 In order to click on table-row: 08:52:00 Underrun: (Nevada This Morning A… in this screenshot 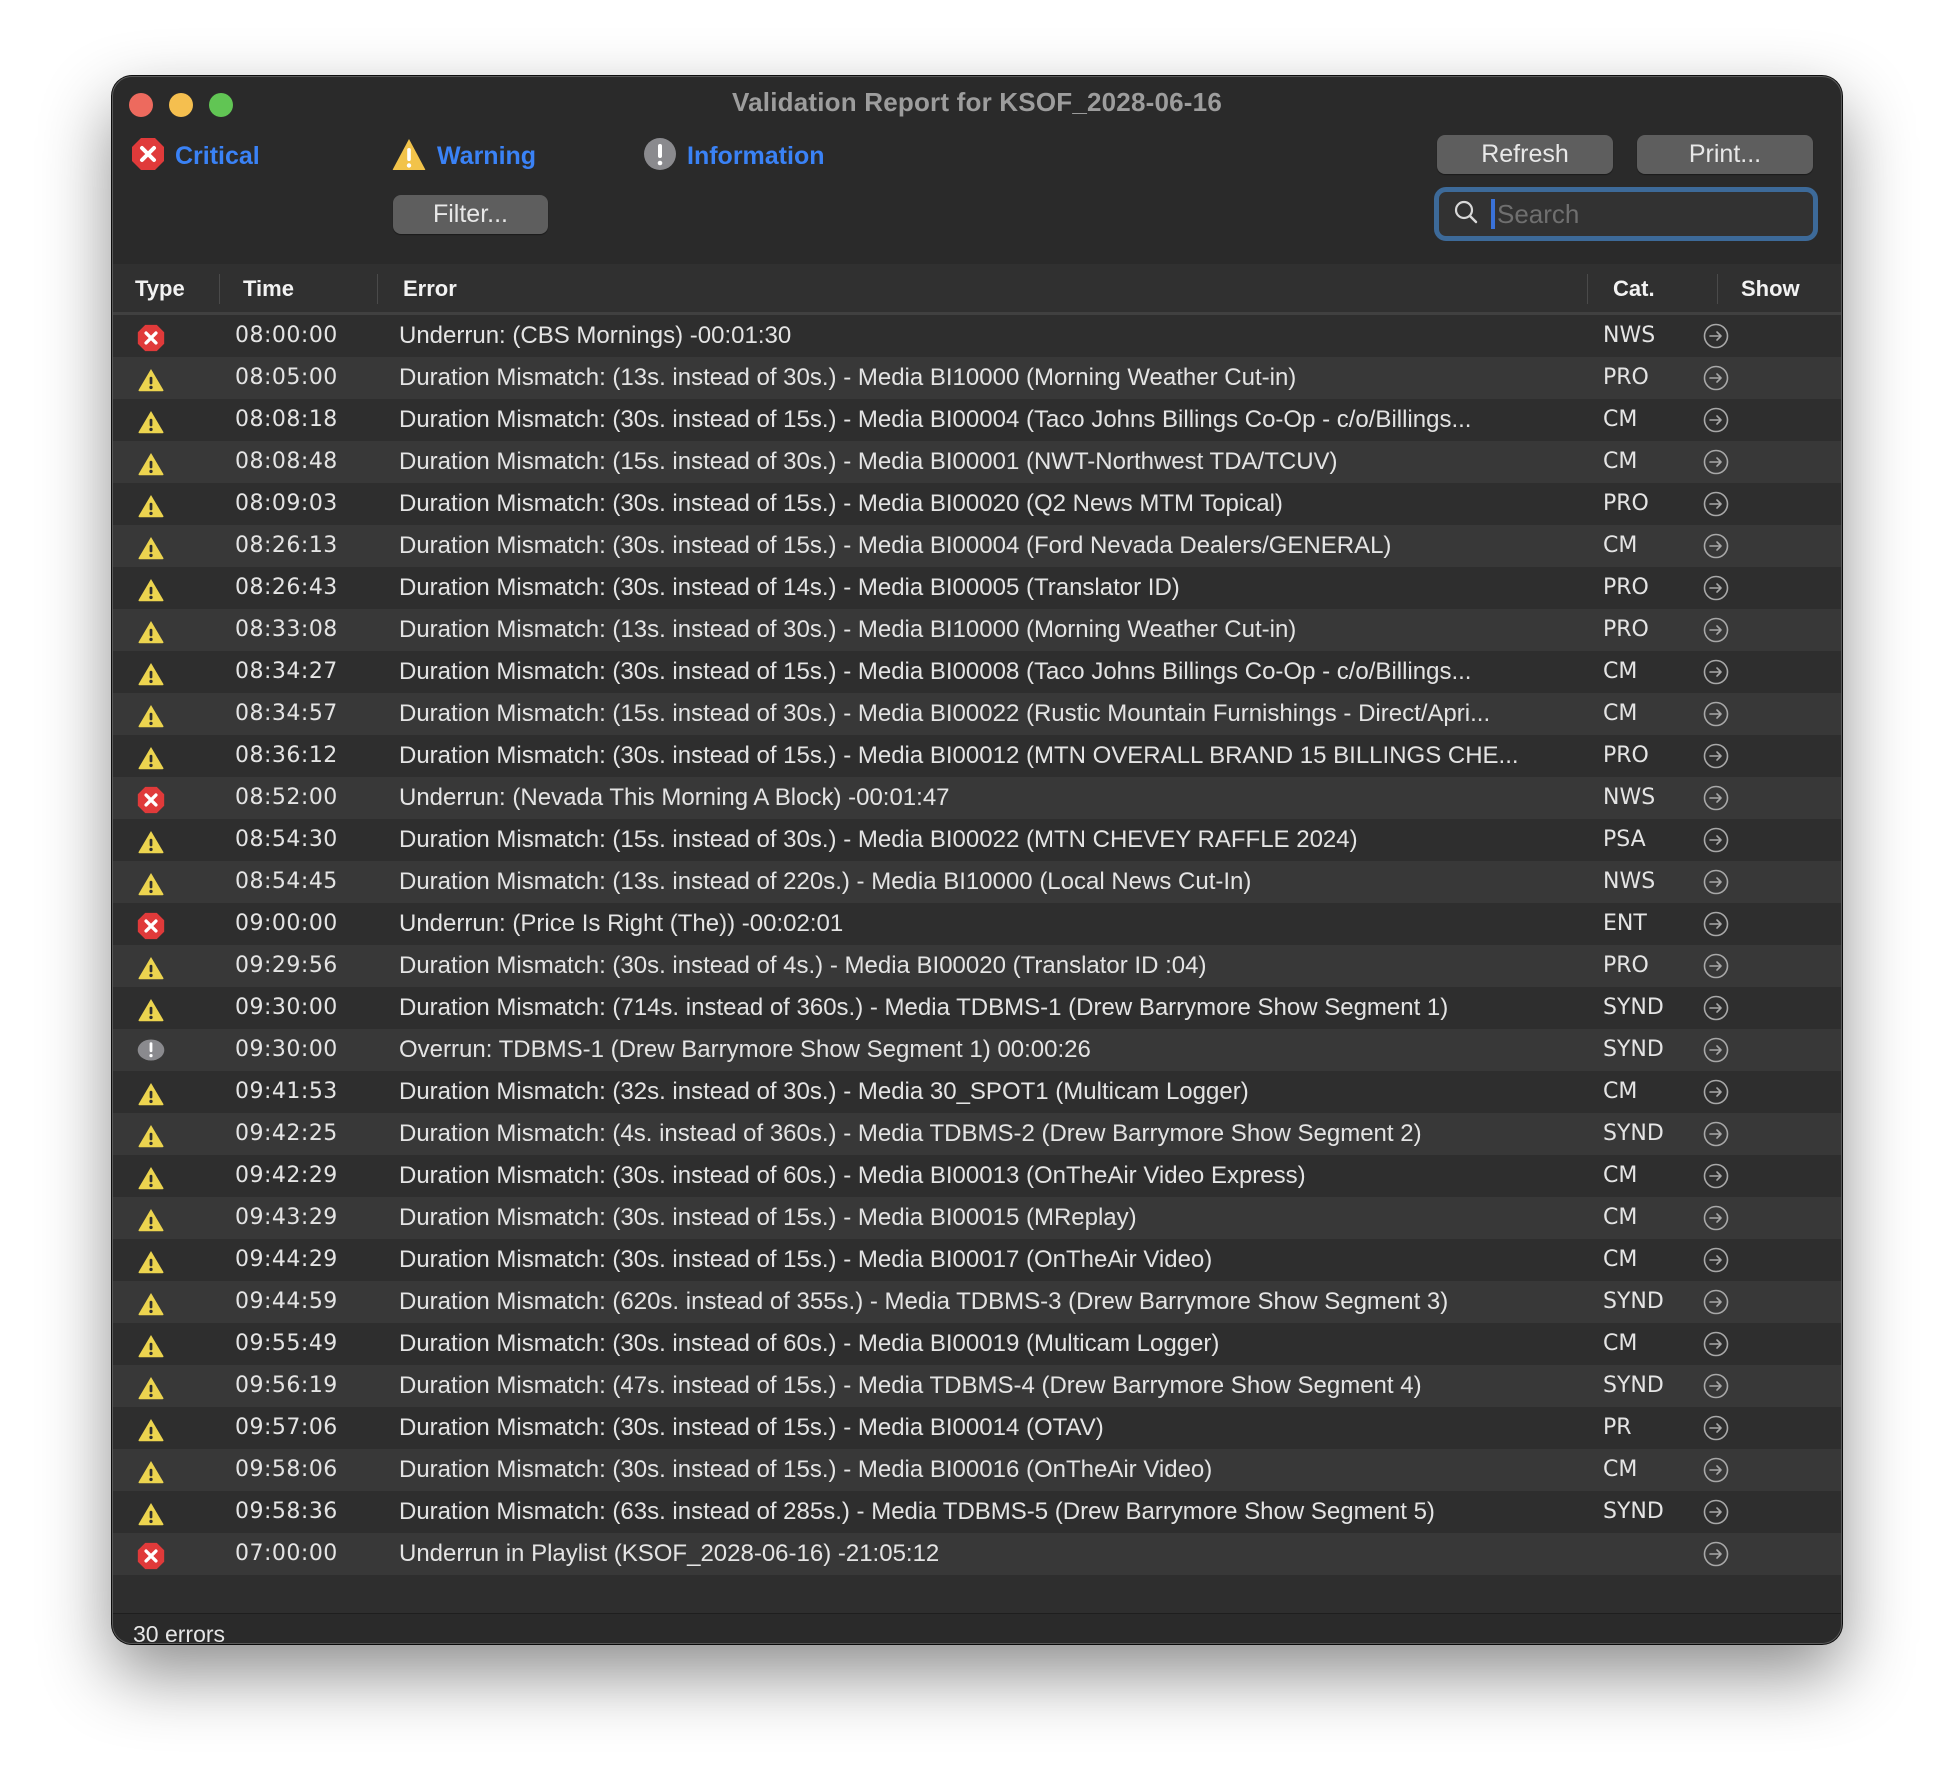, I will do `click(977, 798)`.